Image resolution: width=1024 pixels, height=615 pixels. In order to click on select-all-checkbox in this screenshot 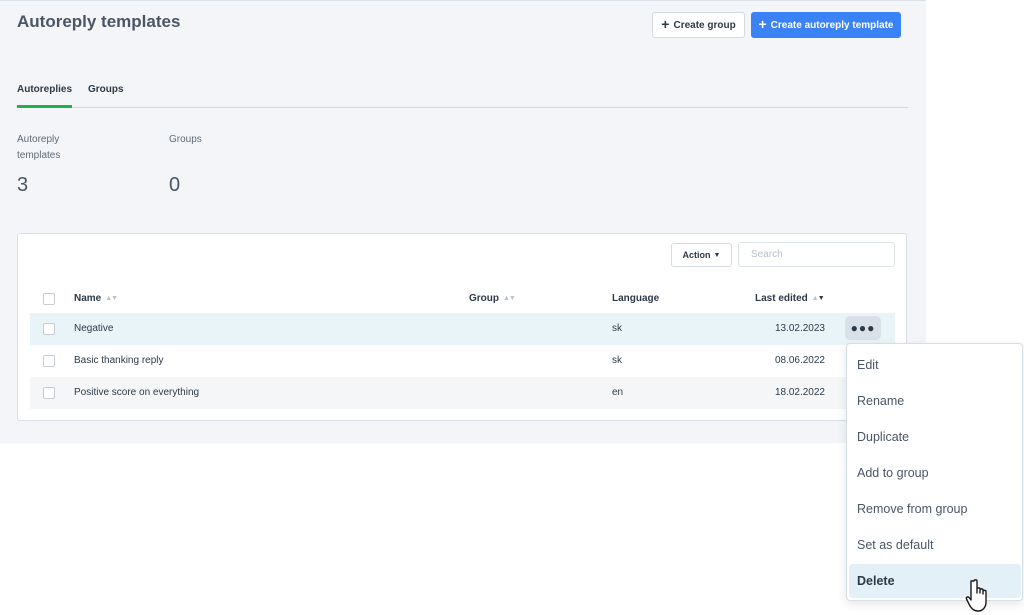, I will do `click(49, 299)`.